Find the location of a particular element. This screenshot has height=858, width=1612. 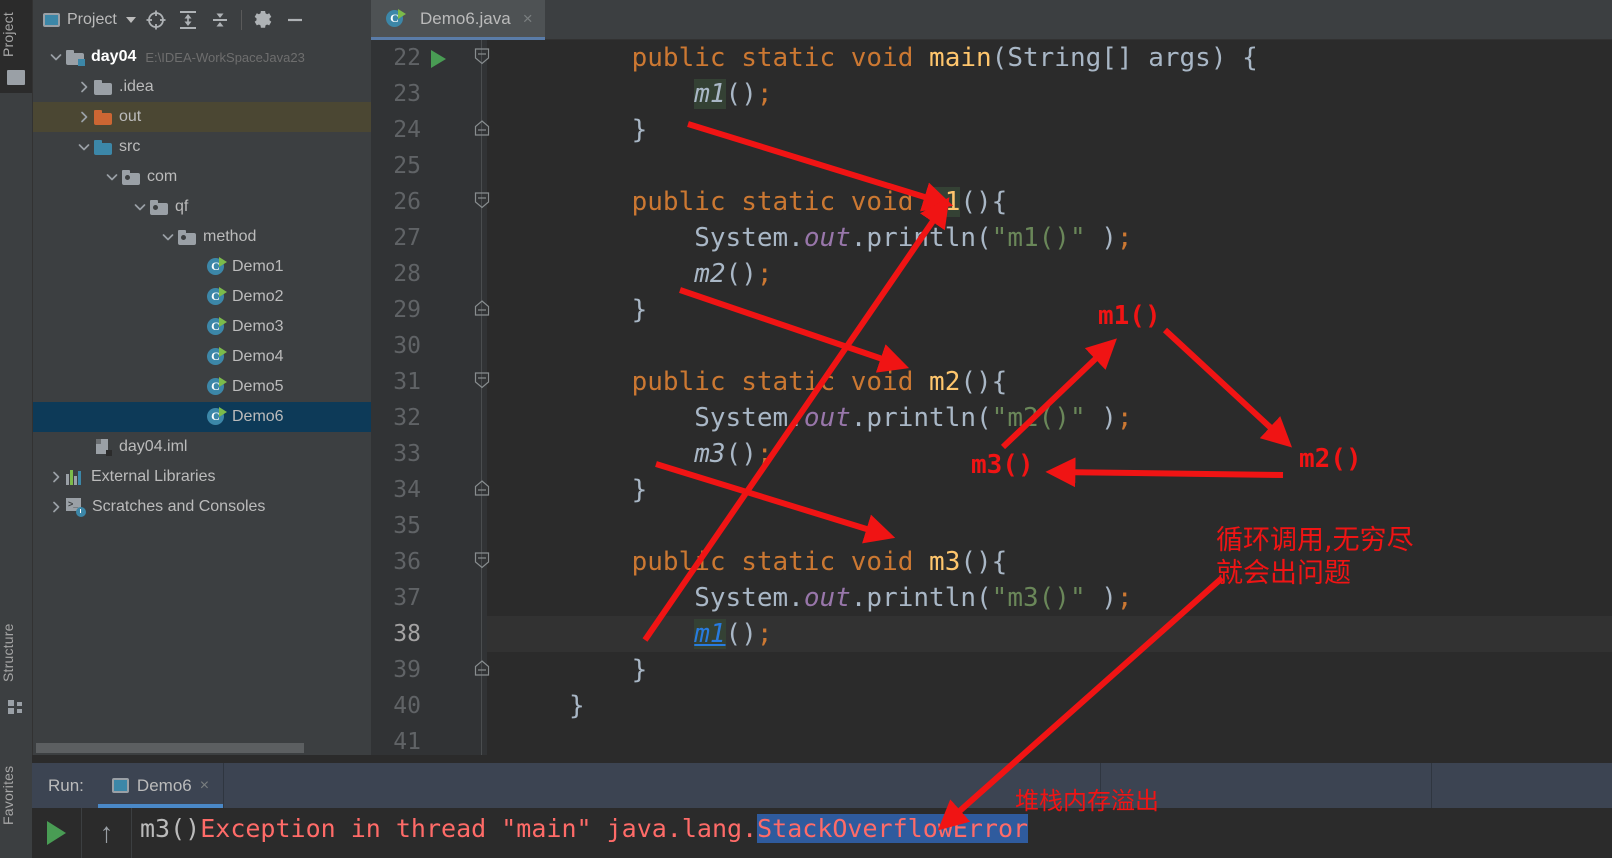

tree-node-day04: day04 E:\IDEA-WorkSpaceJava23 is located at coordinates (201, 57).